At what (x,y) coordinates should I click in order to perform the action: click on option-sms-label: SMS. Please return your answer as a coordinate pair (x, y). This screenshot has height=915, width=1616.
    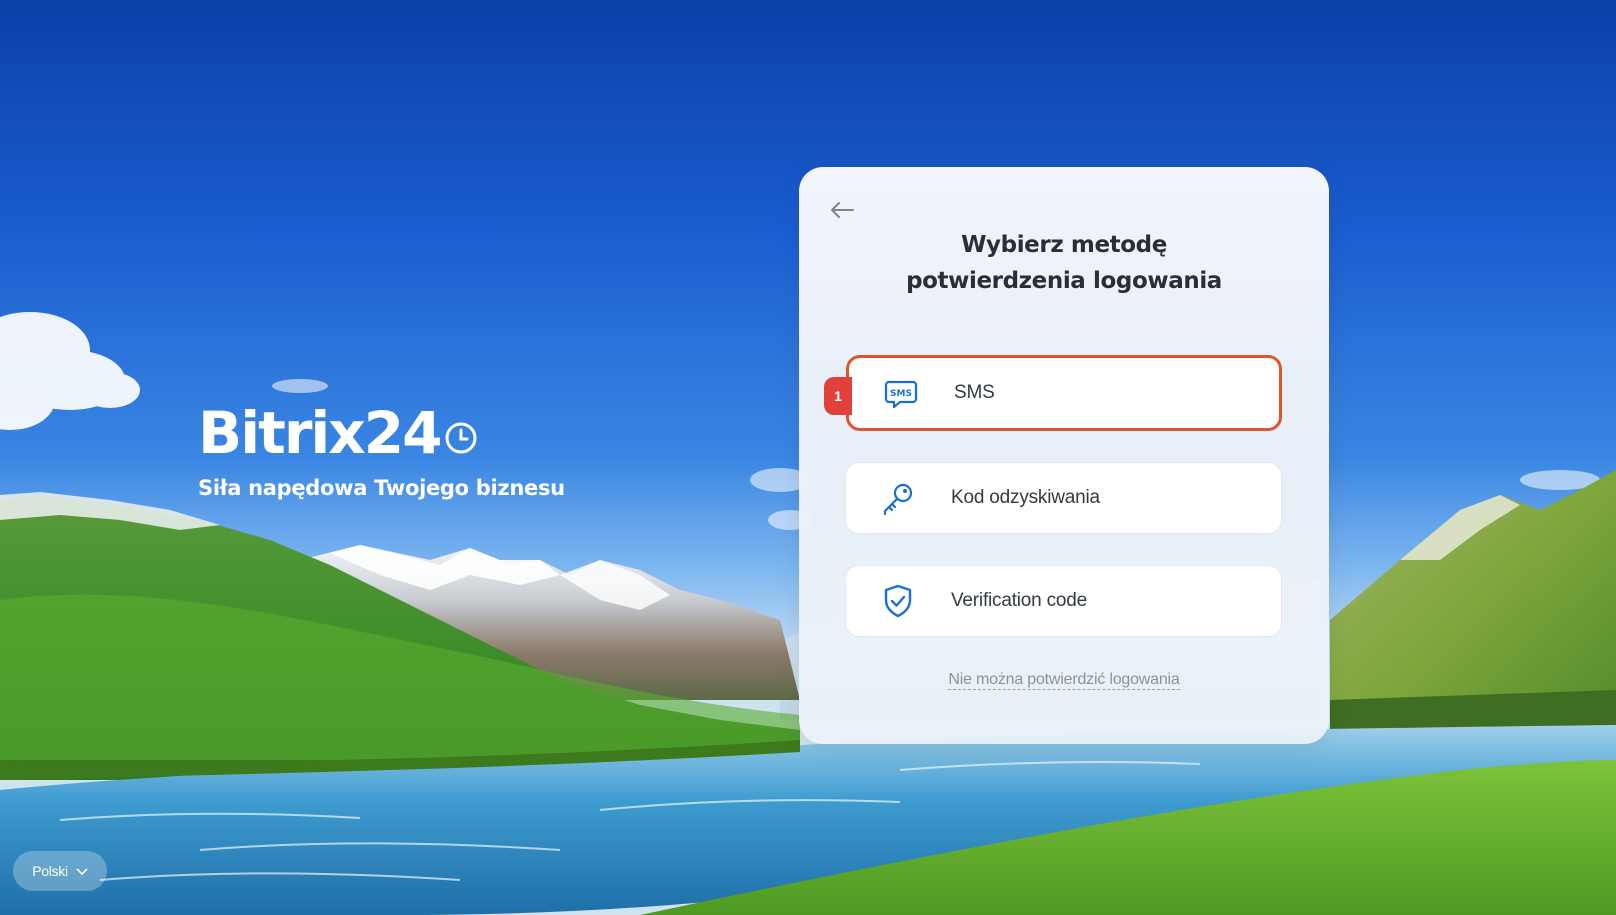
    Looking at the image, I should click on (974, 392).